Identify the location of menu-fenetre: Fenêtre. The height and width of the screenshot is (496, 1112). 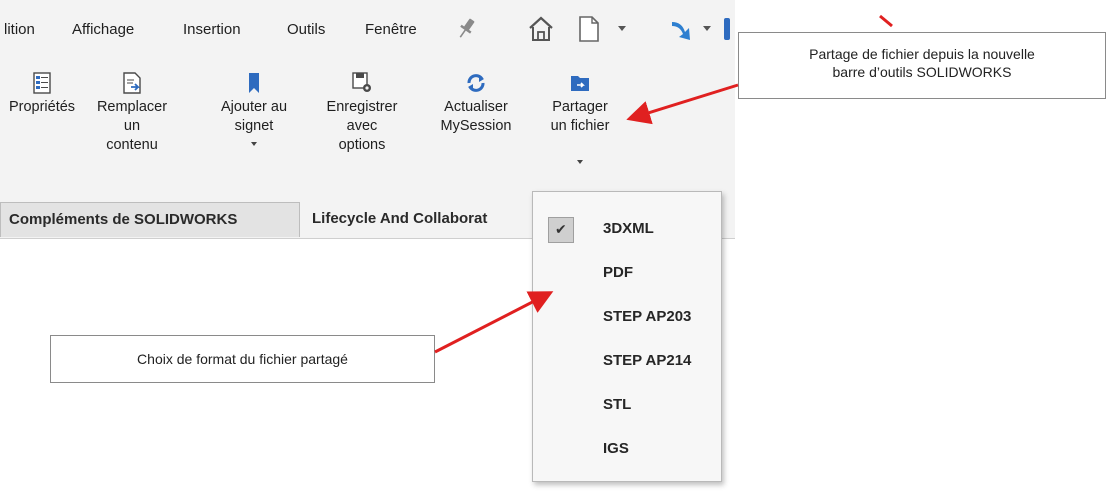
(391, 29).